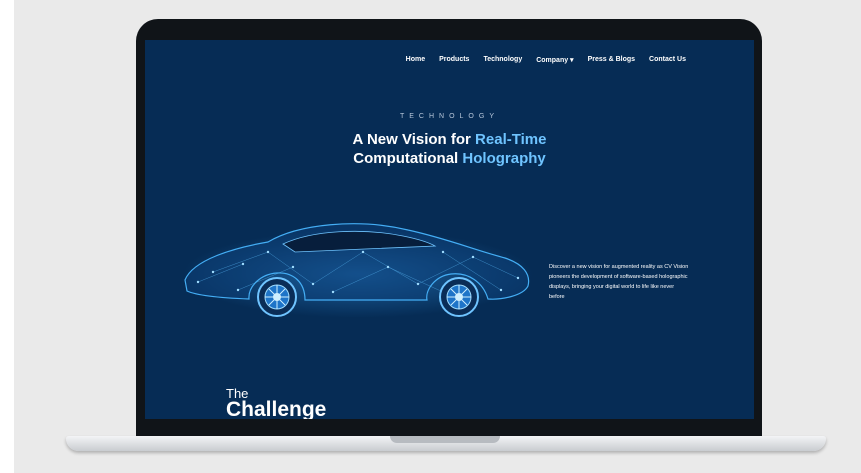 This screenshot has width=861, height=473. I want to click on hero-title-text-2: Computational, so click(408, 158).